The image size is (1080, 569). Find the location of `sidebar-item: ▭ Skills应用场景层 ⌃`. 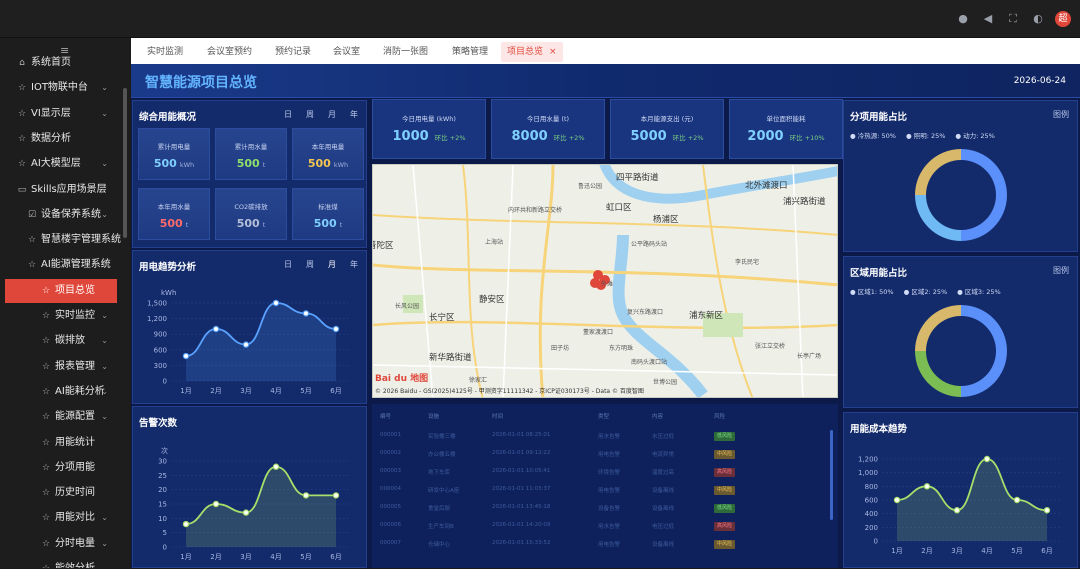

sidebar-item: ▭ Skills应用场景层 ⌃ is located at coordinates (61, 190).